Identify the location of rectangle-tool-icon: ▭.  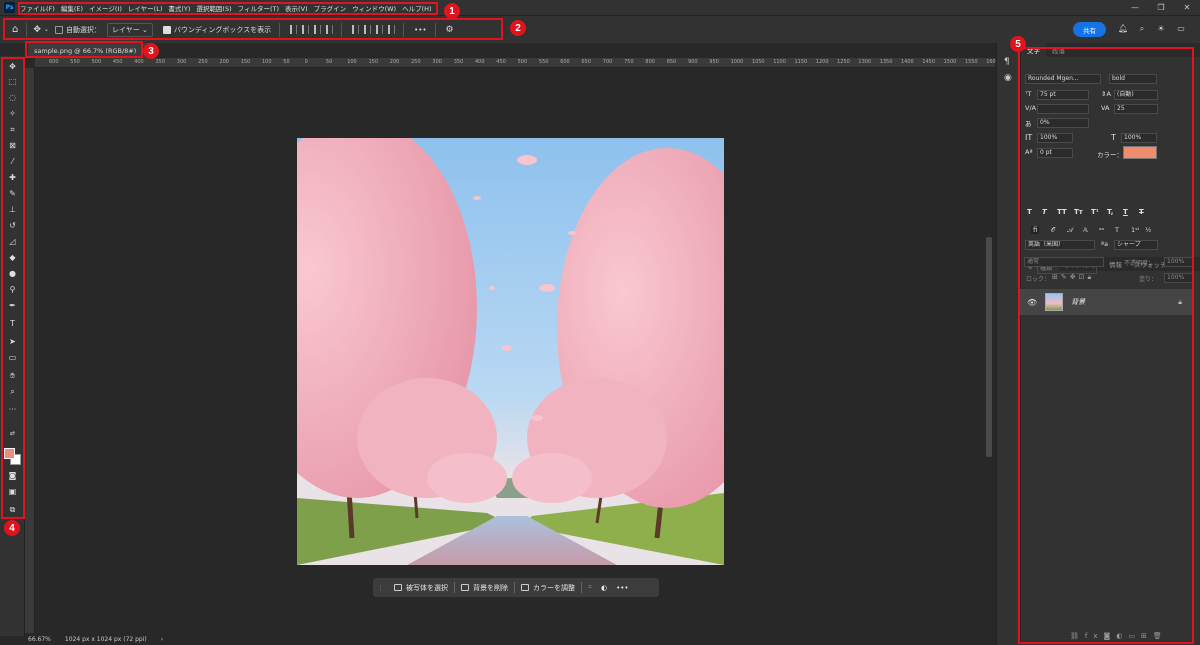
(12, 357).